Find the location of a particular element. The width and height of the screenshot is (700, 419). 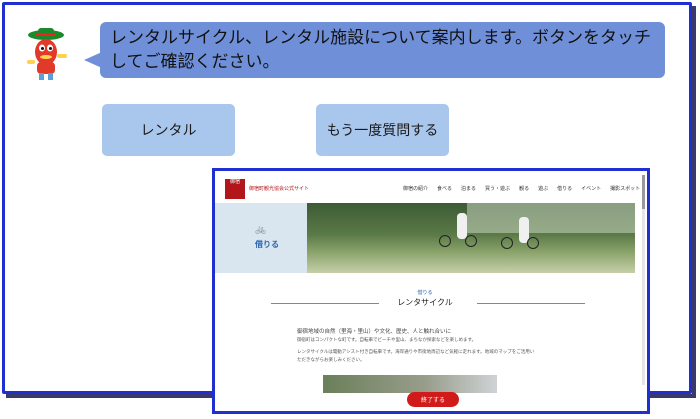

end-button: 終了する is located at coordinates (433, 399).